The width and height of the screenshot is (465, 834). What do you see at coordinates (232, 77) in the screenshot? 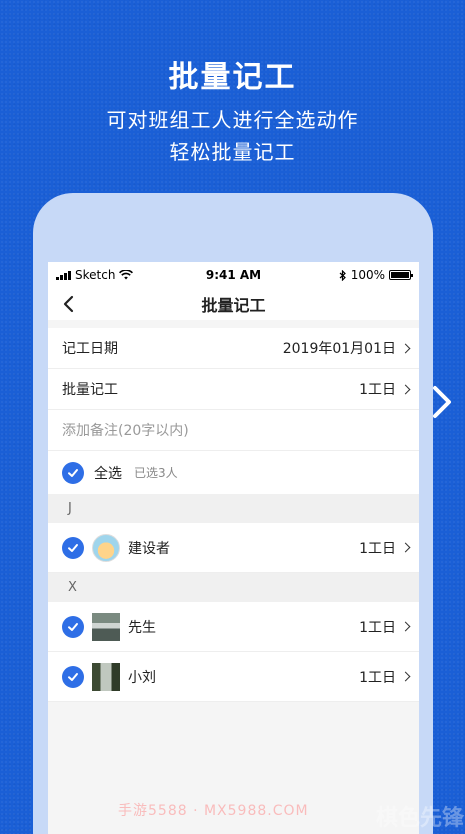
I see `promo-title: 批量记工` at bounding box center [232, 77].